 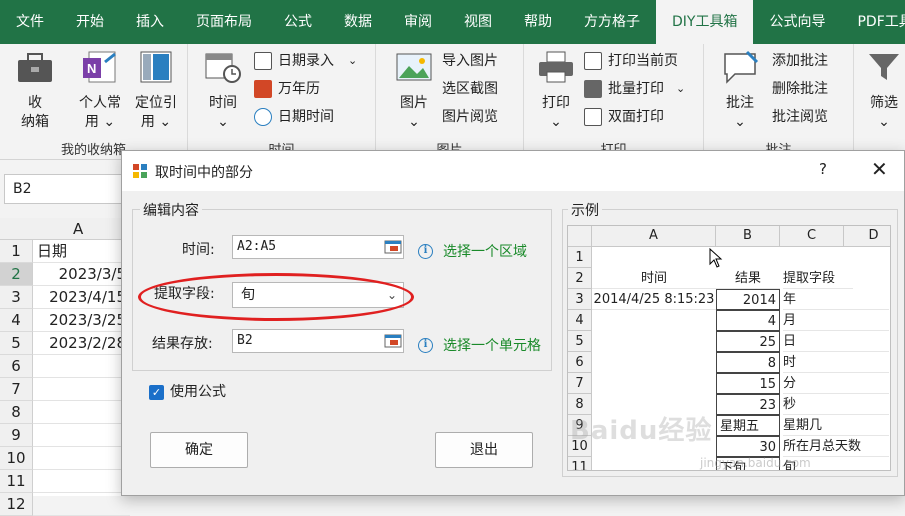 What do you see at coordinates (748, 236) in the screenshot?
I see `example-column-header: B` at bounding box center [748, 236].